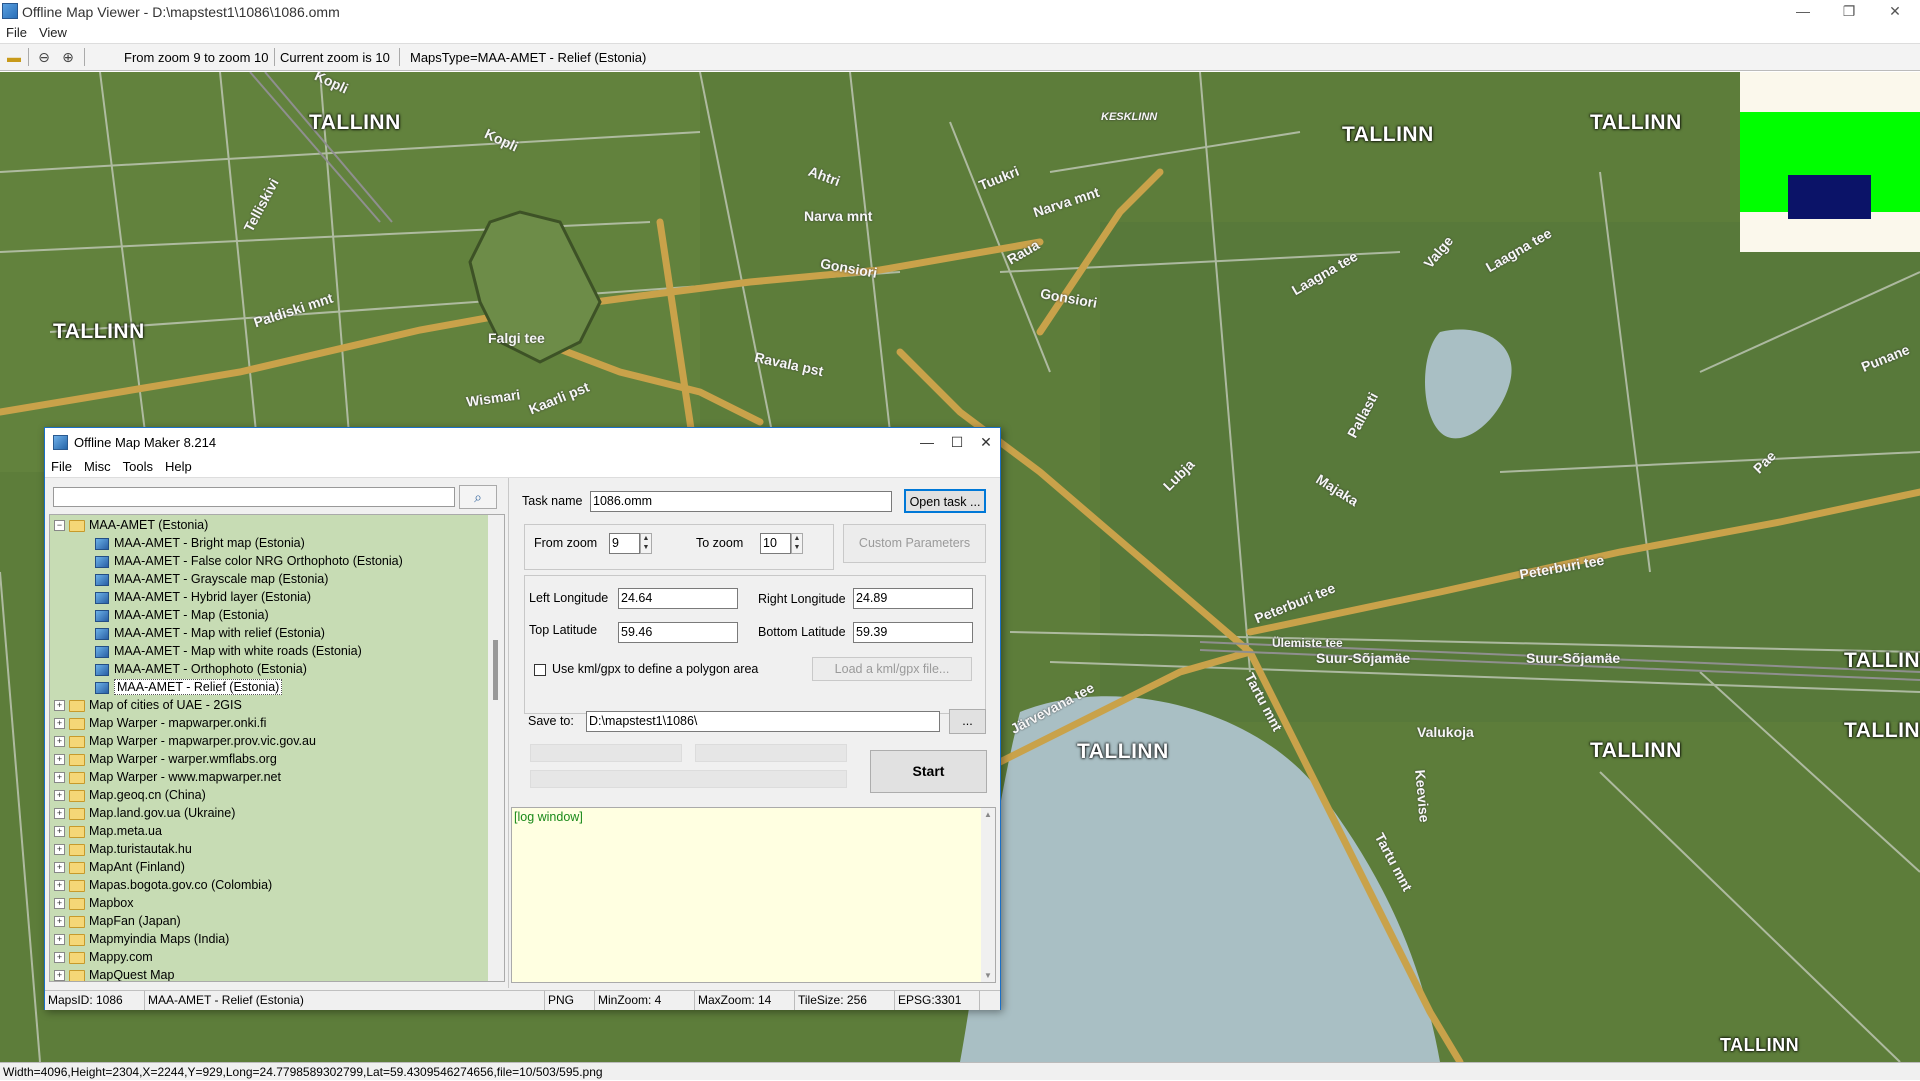 This screenshot has height=1081, width=1920. What do you see at coordinates (185, 741) in the screenshot?
I see `tree-folder: + Map Warper - mapwarper.prov.vic.gov.au` at bounding box center [185, 741].